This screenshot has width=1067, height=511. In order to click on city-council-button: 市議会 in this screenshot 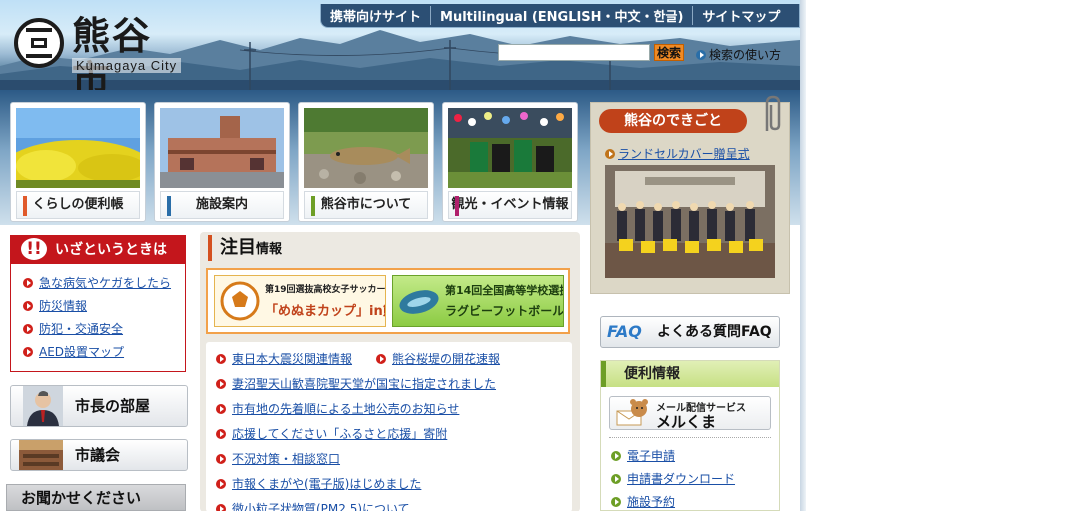, I will do `click(99, 455)`.